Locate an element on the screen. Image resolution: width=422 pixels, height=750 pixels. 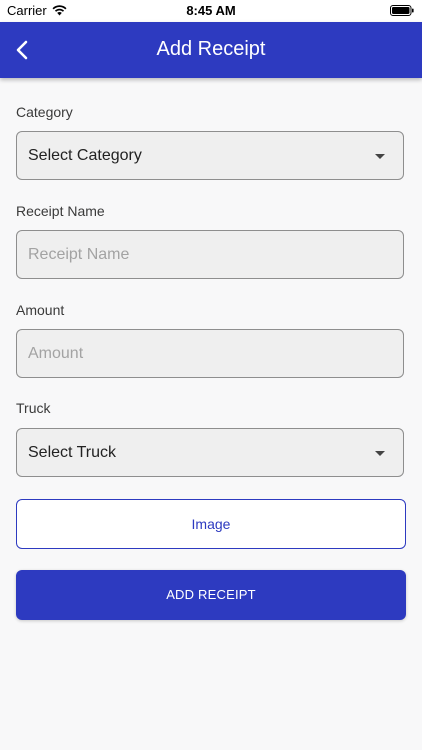
add-receipt-button: ADD RECEIPT is located at coordinates (211, 595).